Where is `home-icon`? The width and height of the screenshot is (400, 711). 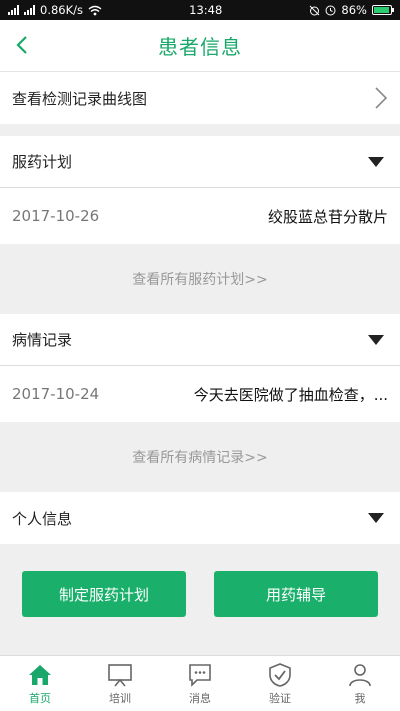 home-icon is located at coordinates (40, 674).